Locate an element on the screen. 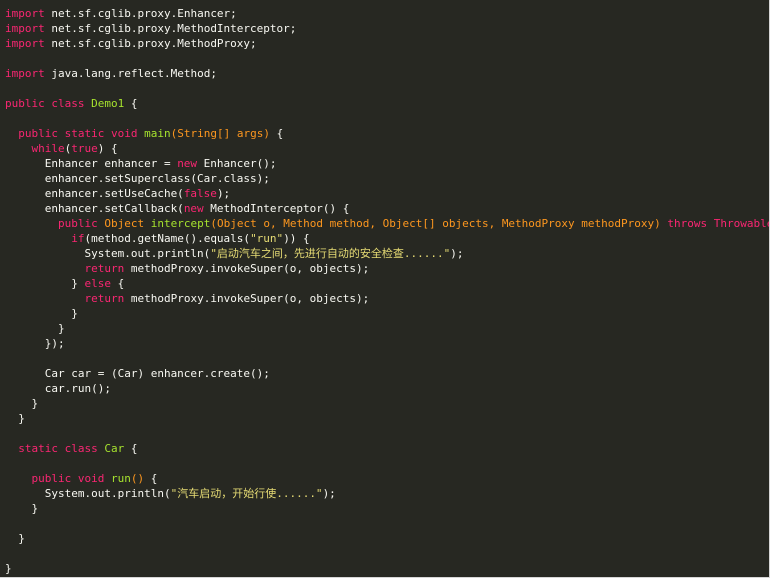 This screenshot has height=579, width=771. code-token: true is located at coordinates (84, 148).